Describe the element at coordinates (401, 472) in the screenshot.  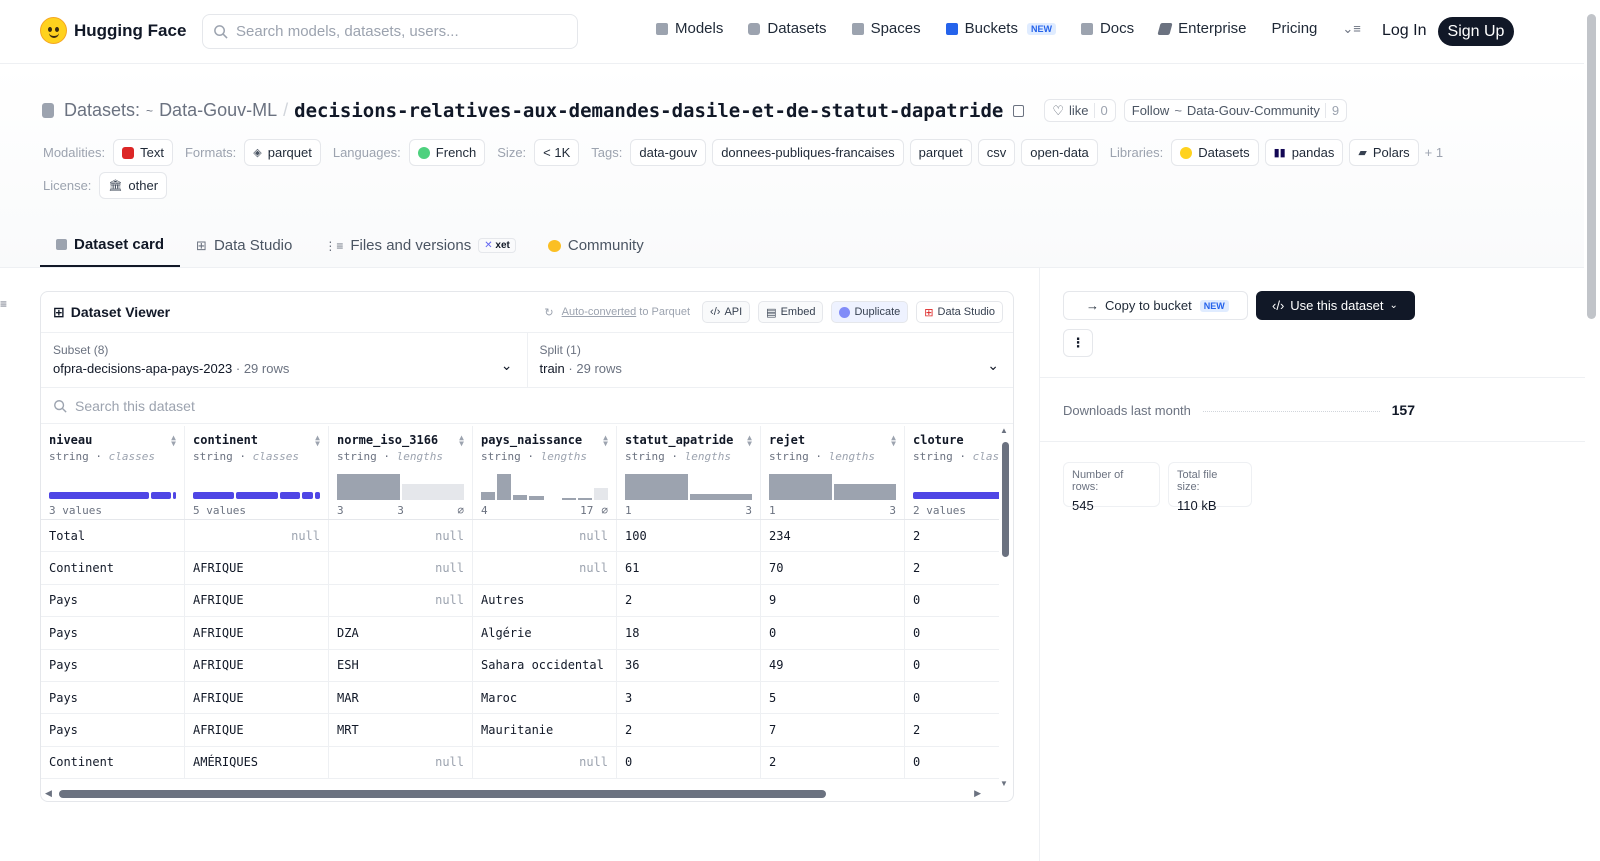
I see `column-header: norme_iso_3166 string · lengths ▲ ▼ 3 3 ⌀` at that location.